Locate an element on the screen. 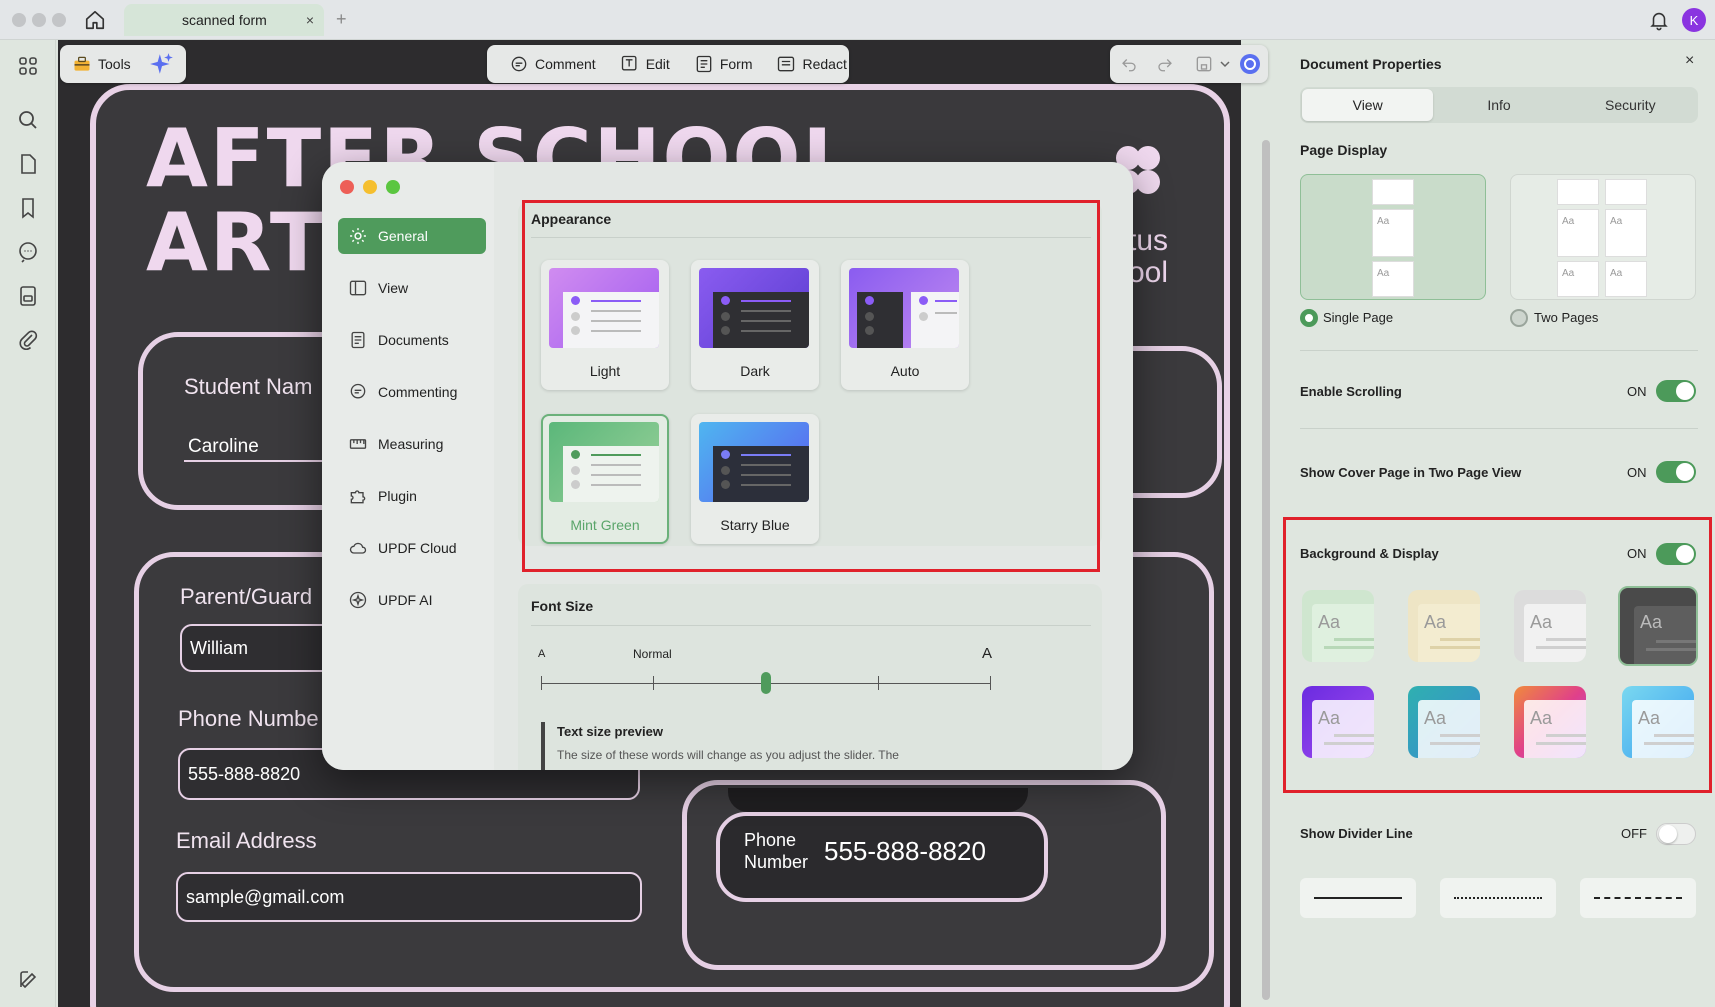  tools-button: Tools is located at coordinates (101, 64).